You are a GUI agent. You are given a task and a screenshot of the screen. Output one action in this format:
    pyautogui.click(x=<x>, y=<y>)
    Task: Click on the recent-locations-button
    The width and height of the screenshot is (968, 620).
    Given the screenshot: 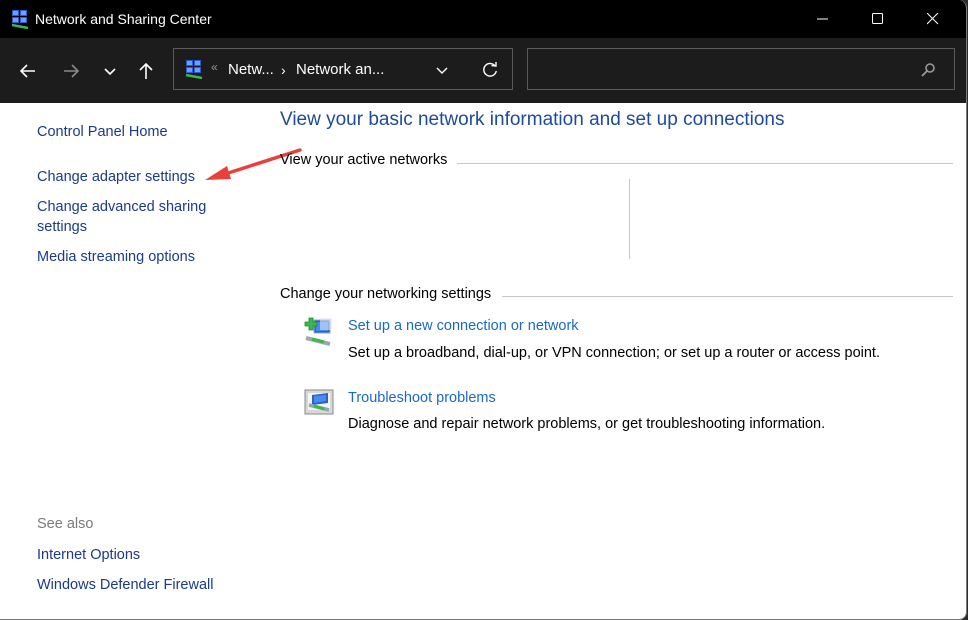 What is the action you would take?
    pyautogui.click(x=110, y=71)
    